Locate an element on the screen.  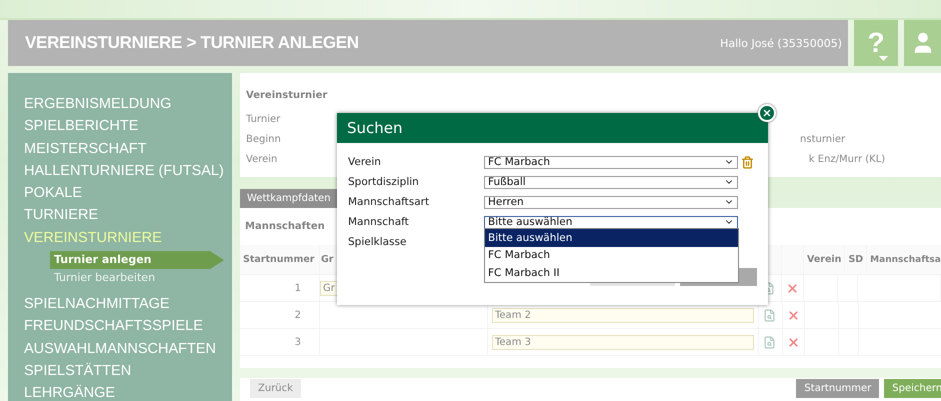
save-button: Speichern is located at coordinates (912, 388).